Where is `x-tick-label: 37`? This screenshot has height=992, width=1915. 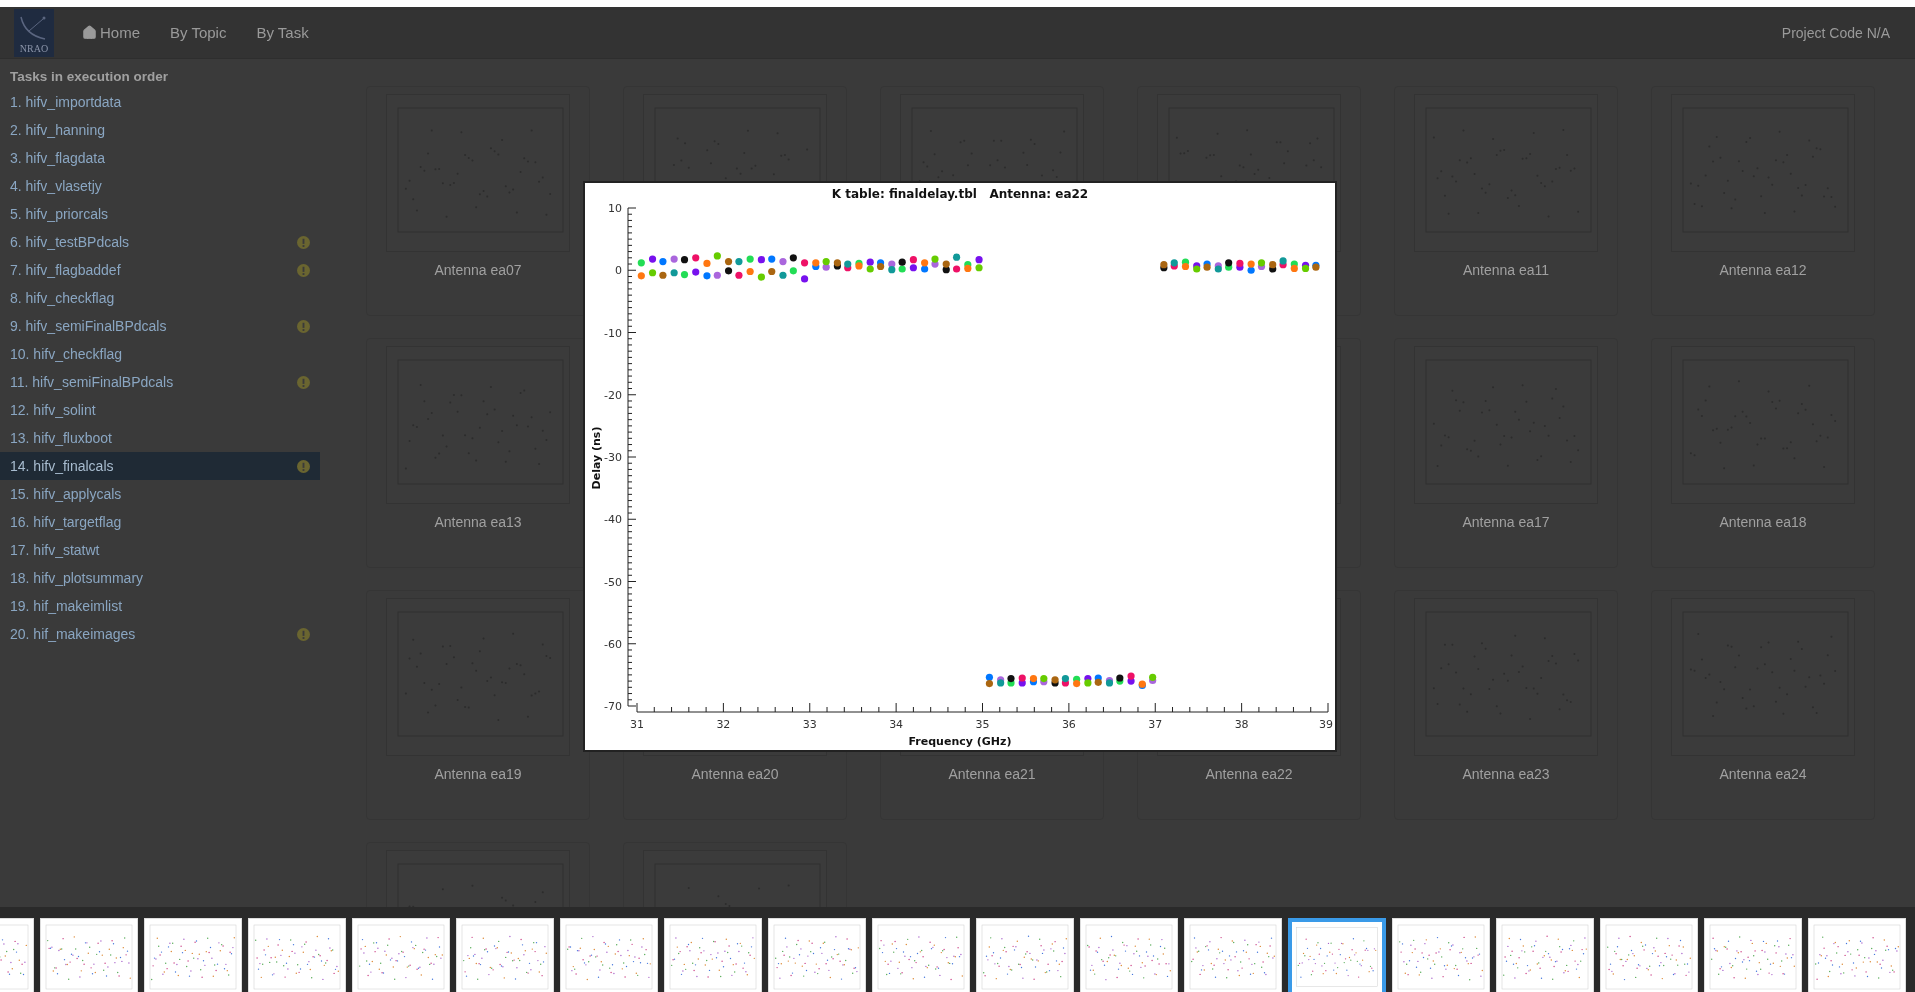 x-tick-label: 37 is located at coordinates (1155, 724).